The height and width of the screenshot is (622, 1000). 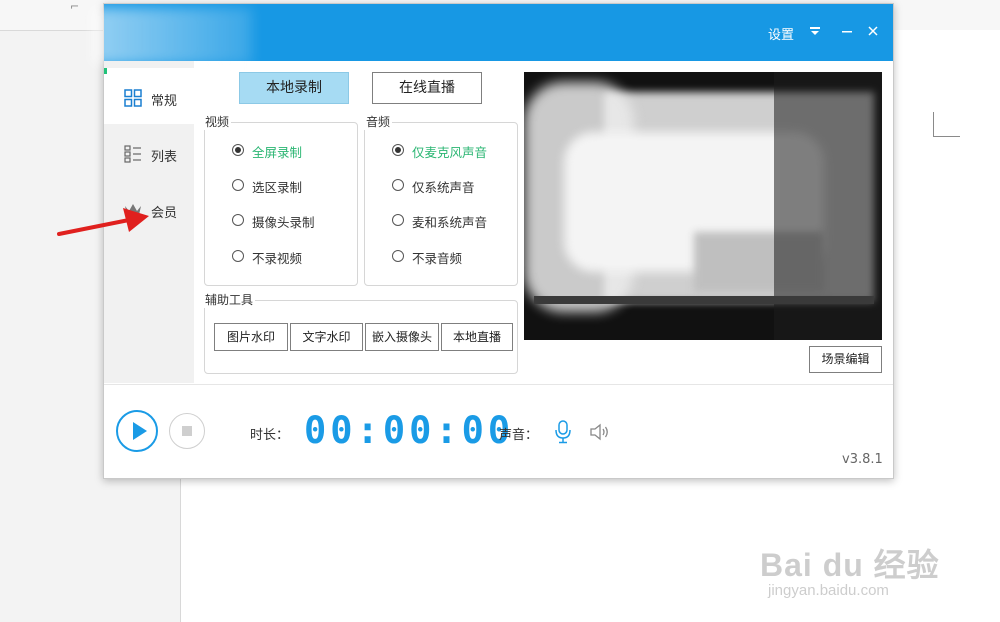 I want to click on sound-label: 声音：, so click(x=519, y=435).